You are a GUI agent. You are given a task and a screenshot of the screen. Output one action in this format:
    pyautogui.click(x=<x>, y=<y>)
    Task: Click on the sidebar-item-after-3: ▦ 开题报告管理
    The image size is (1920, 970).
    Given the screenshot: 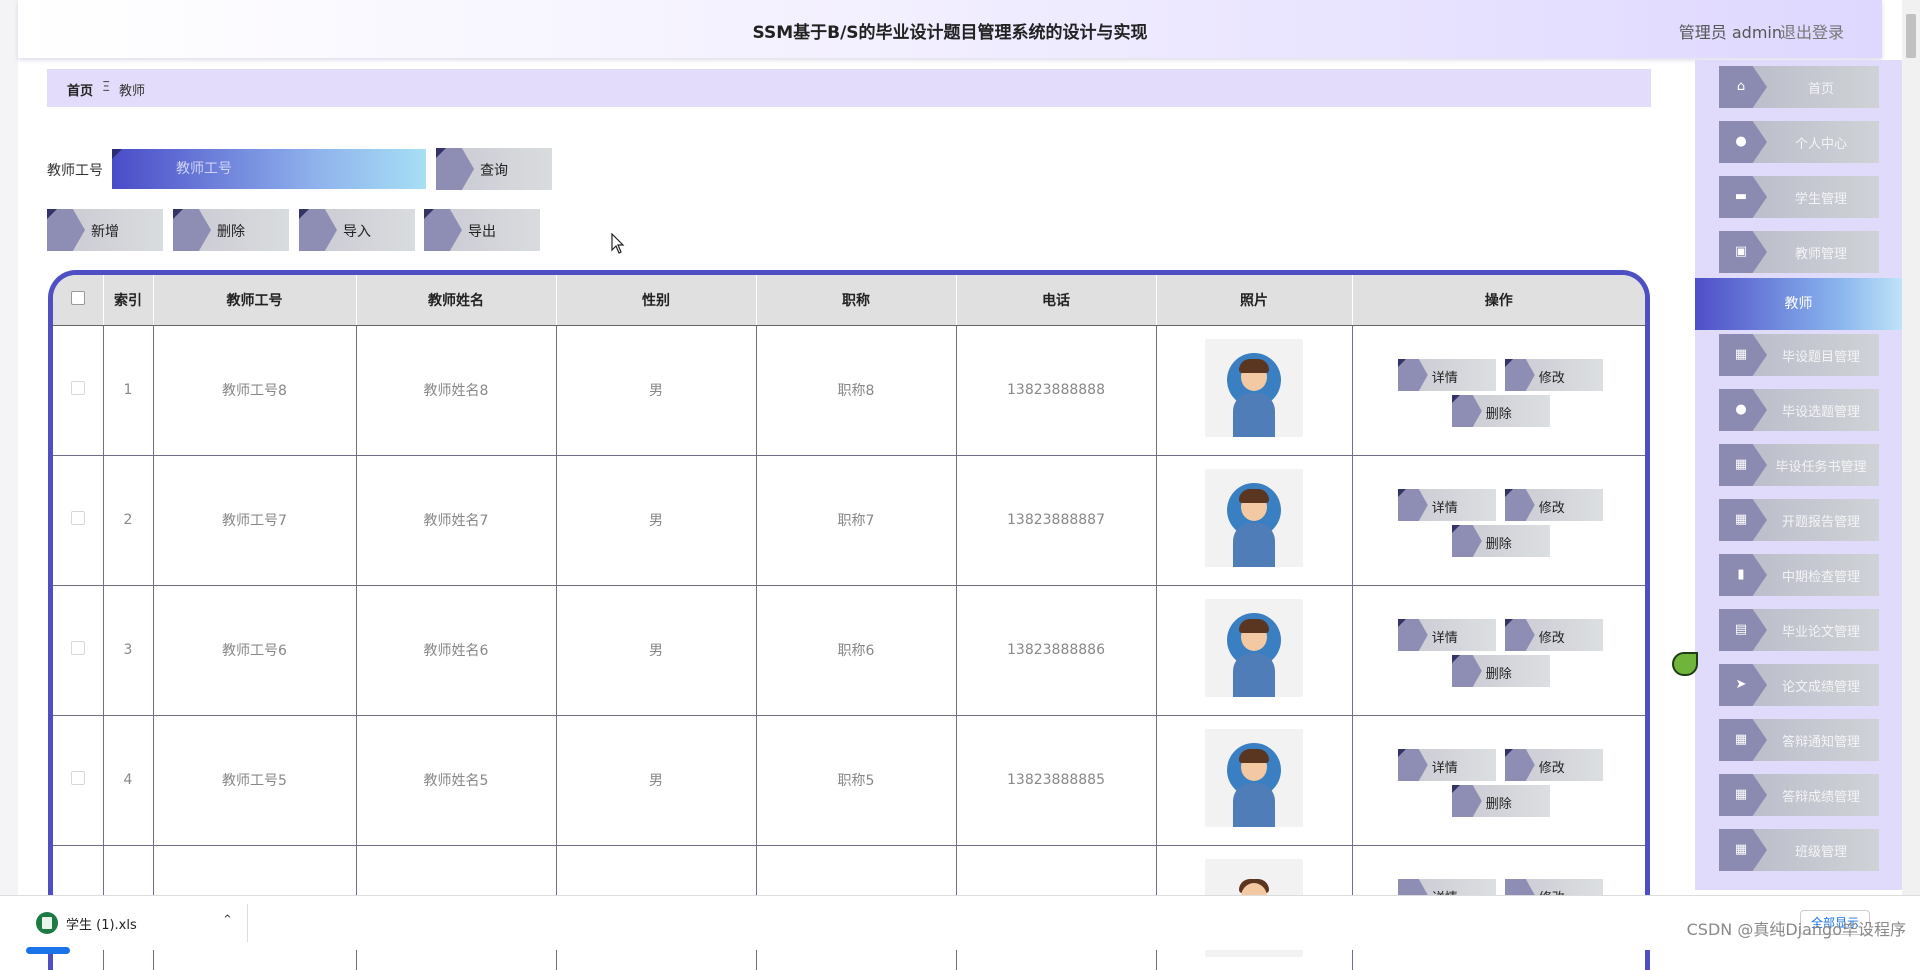 What is the action you would take?
    pyautogui.click(x=1799, y=520)
    